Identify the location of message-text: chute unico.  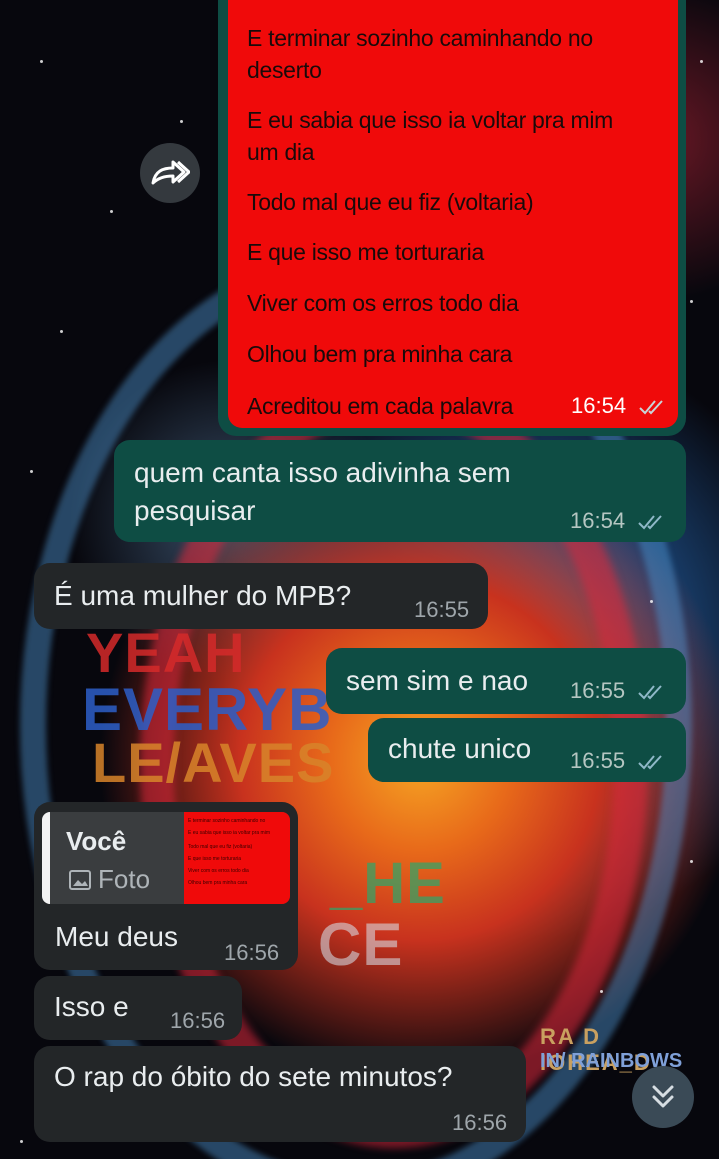
(460, 748).